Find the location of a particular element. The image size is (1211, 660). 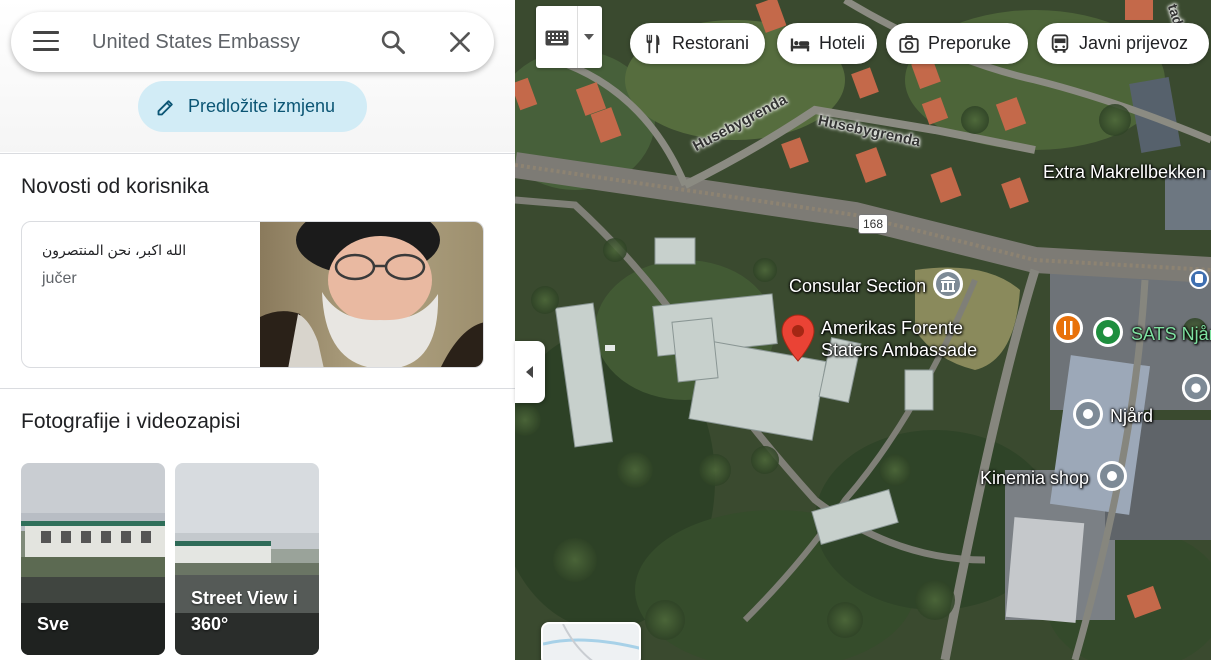

selected-place-pin-icon is located at coordinates (798, 338).